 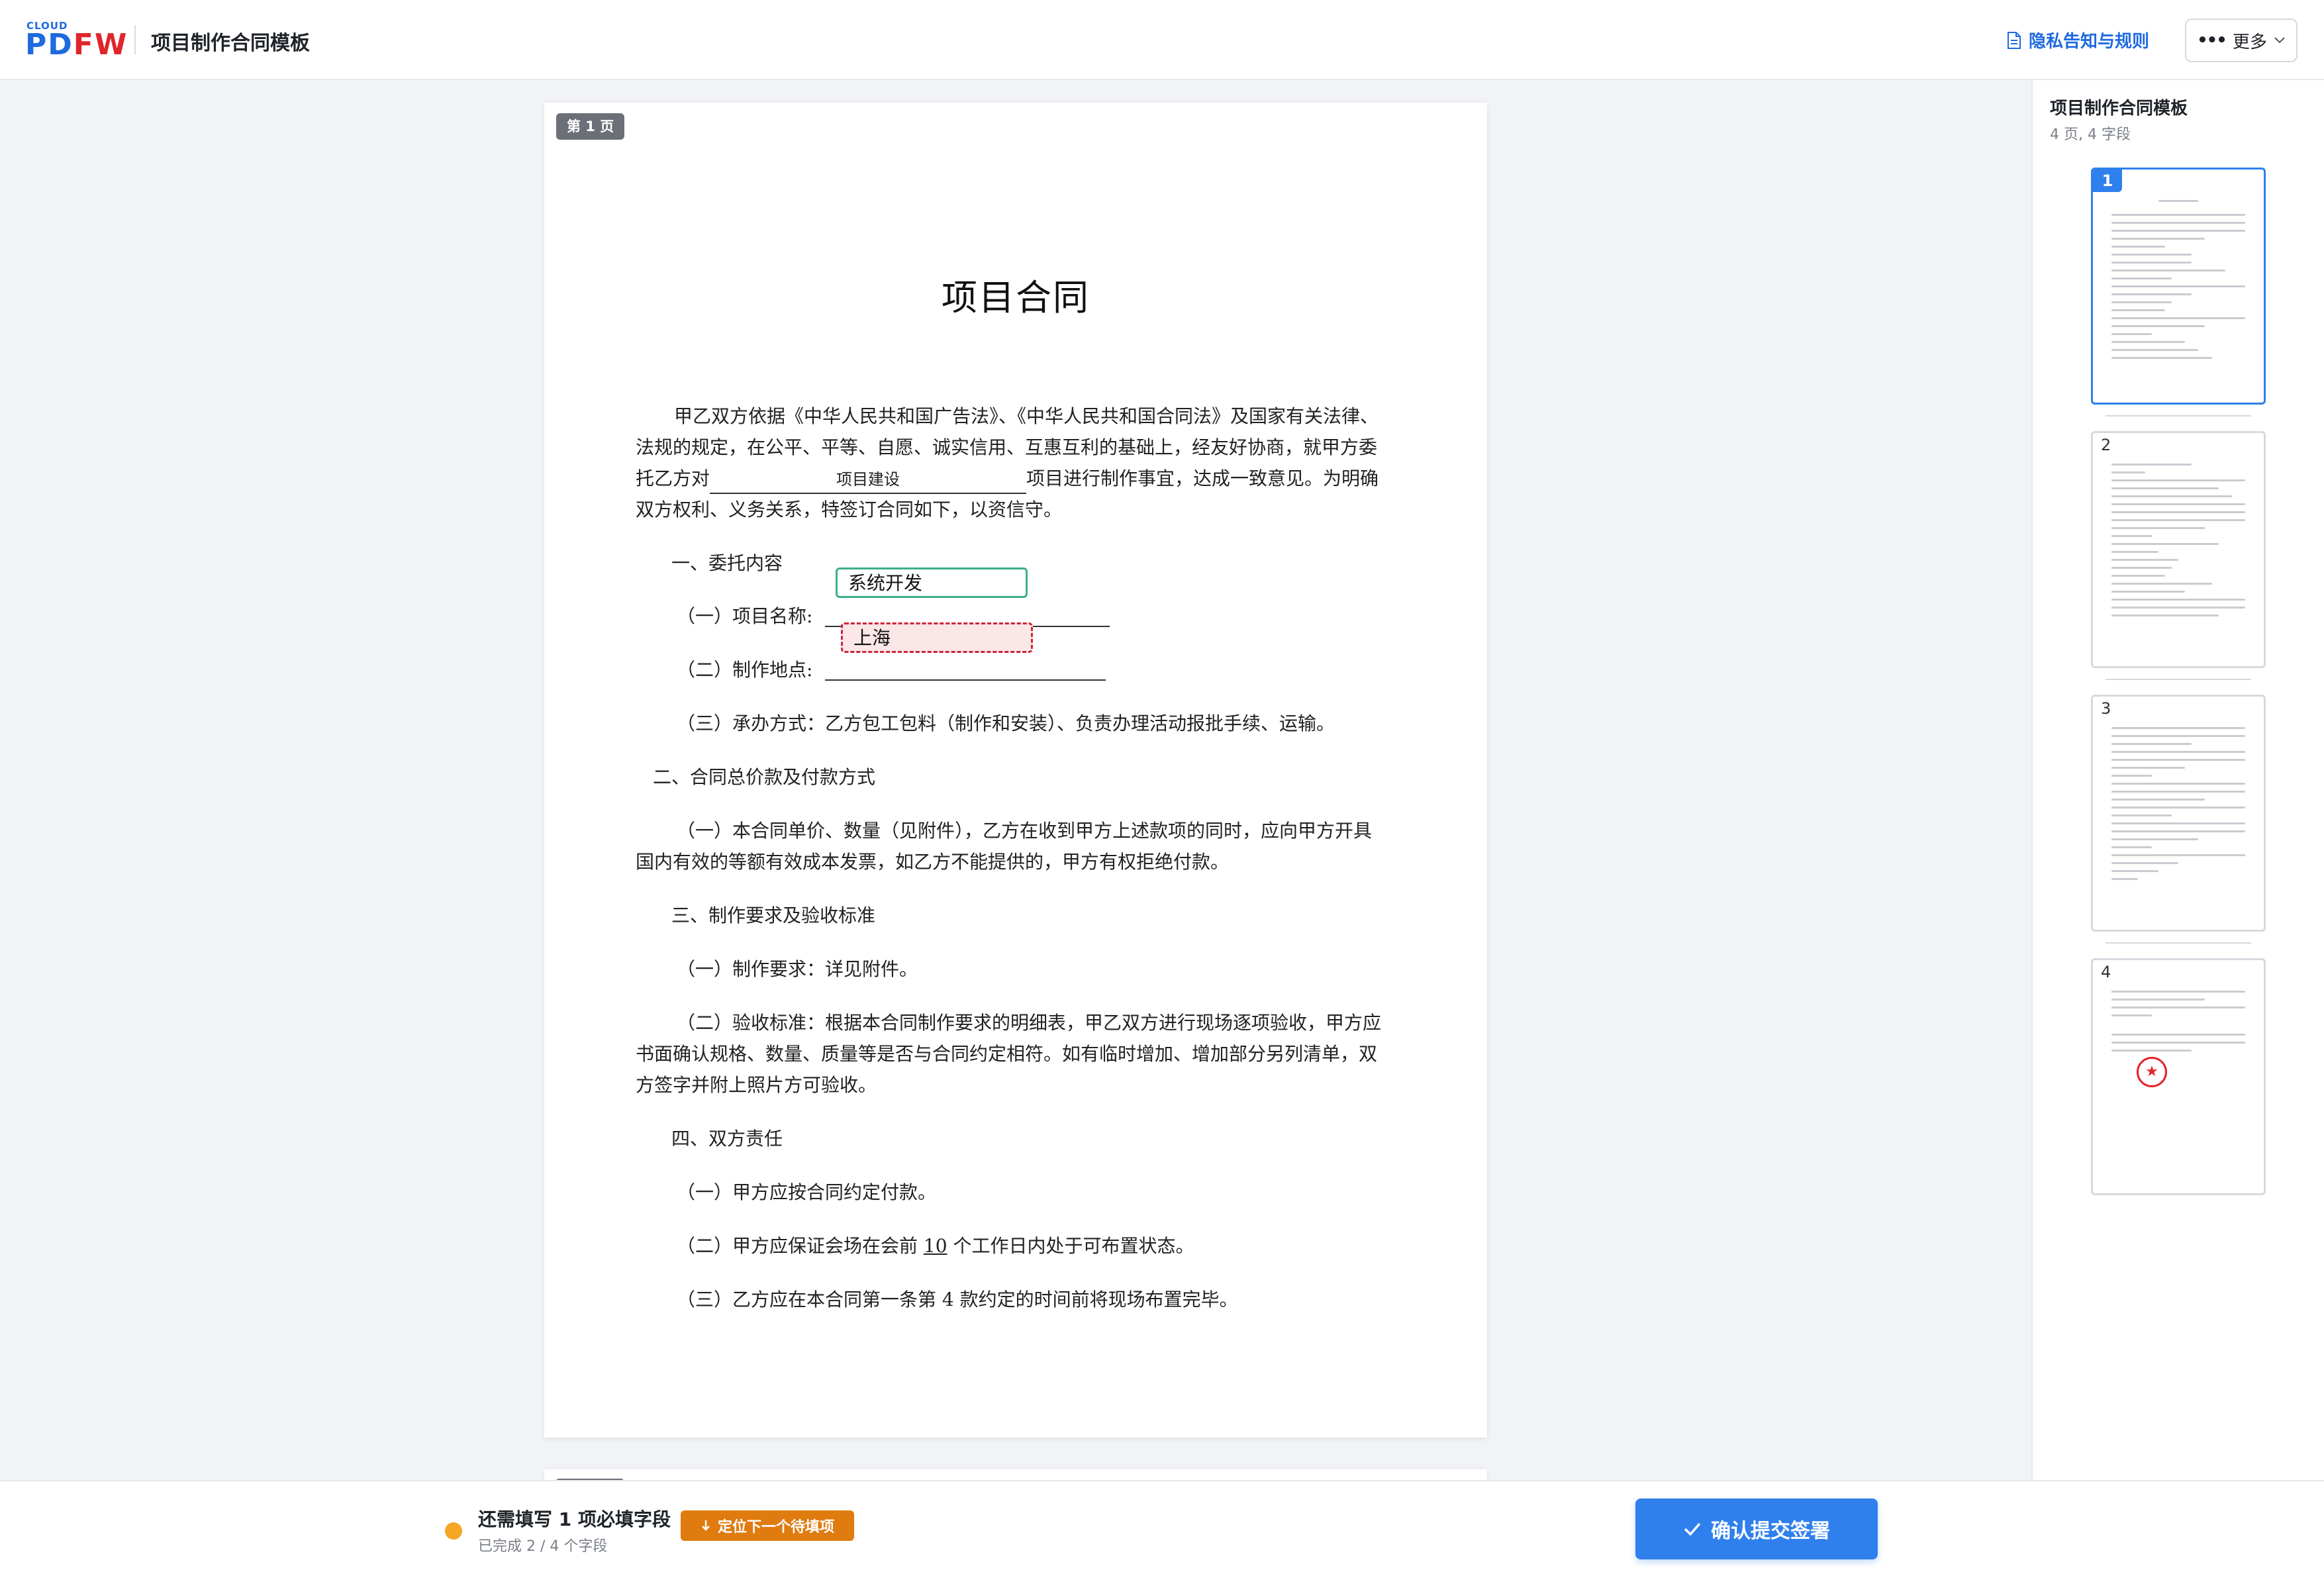 I want to click on locate-next-field-label: 定位下一个待填项, so click(x=775, y=1528).